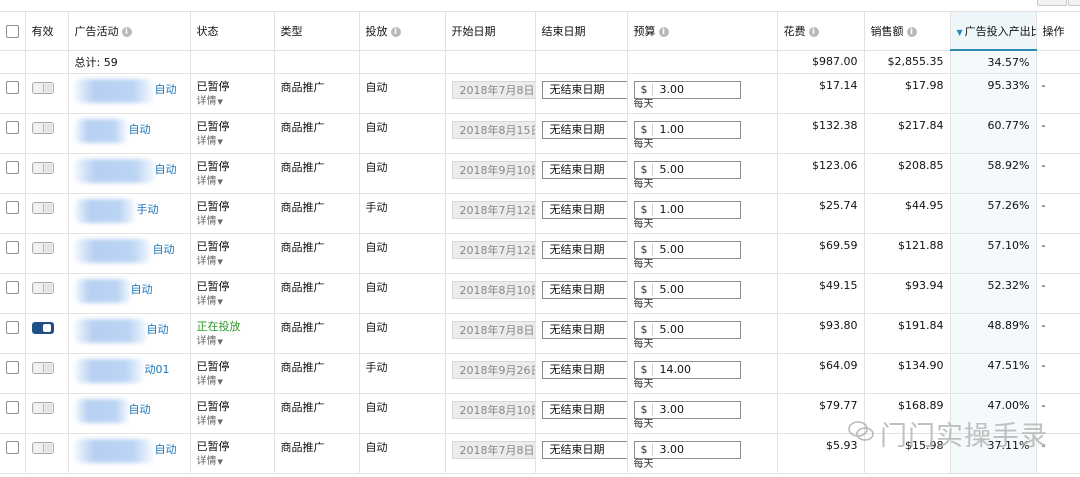 The width and height of the screenshot is (1080, 477). Describe the element at coordinates (492, 170) in the screenshot. I see `start-date-field: 2018年9月10日` at that location.